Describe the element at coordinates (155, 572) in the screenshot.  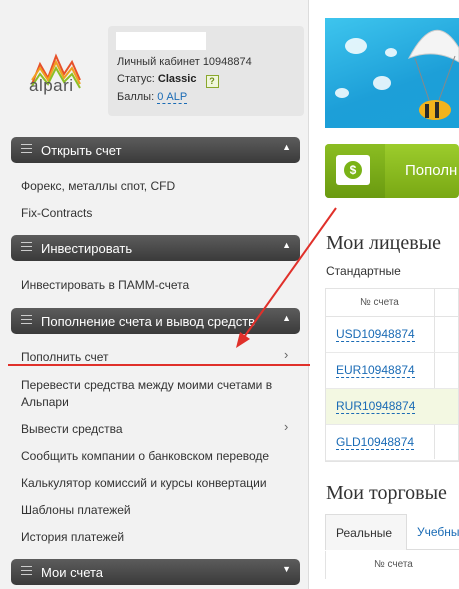
I see `section-my-accounts: Мои счета ▼` at that location.